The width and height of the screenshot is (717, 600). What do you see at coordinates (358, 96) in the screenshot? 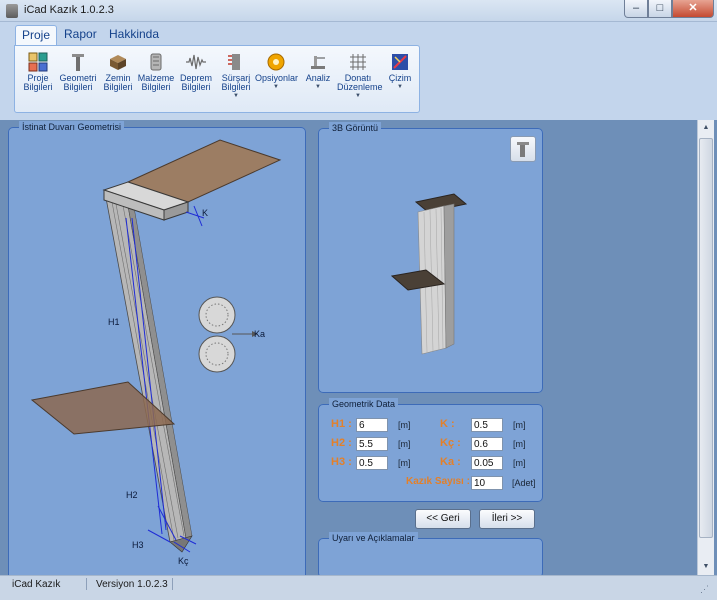
I see `rebar-edit-dropdown-arrow: ▼` at bounding box center [358, 96].